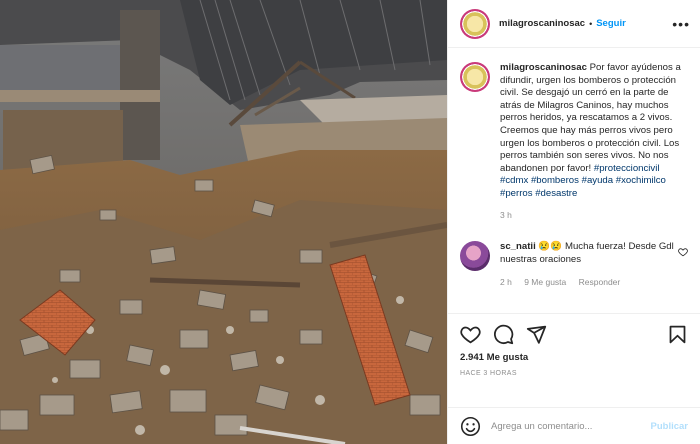 The width and height of the screenshot is (700, 444). Describe the element at coordinates (470, 334) in the screenshot. I see `heart-icon` at that location.